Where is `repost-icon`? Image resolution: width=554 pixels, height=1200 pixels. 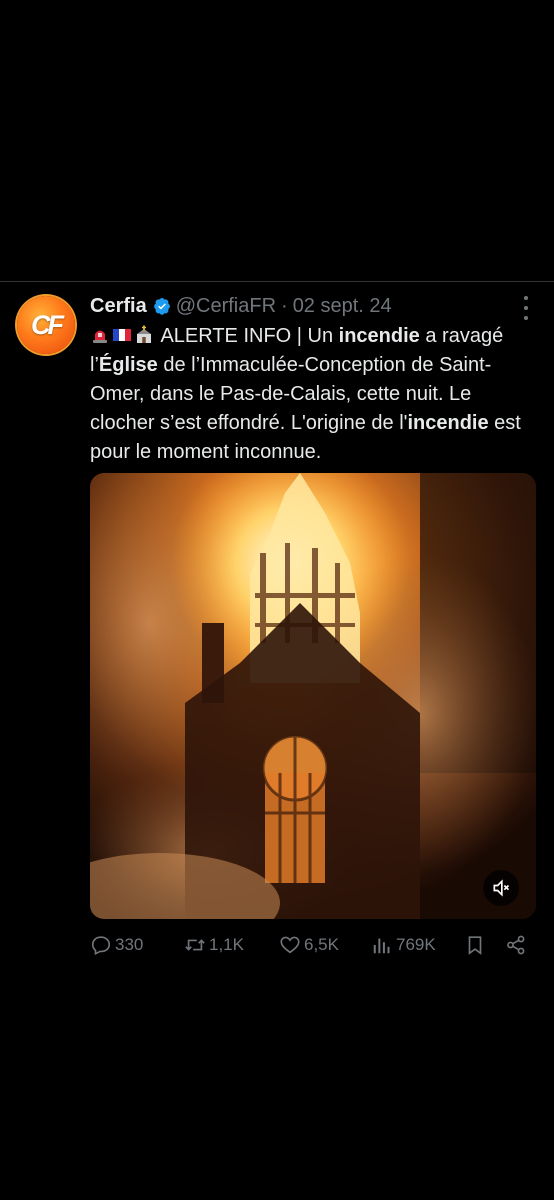 repost-icon is located at coordinates (195, 945).